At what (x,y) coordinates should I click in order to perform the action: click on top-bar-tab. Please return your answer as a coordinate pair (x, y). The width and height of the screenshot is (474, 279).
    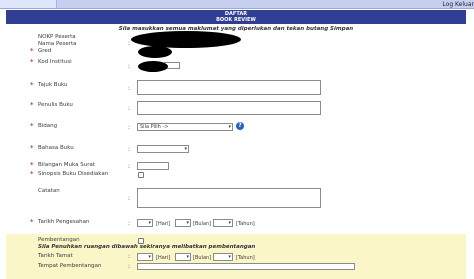
    Looking at the image, I should click on (28, 4).